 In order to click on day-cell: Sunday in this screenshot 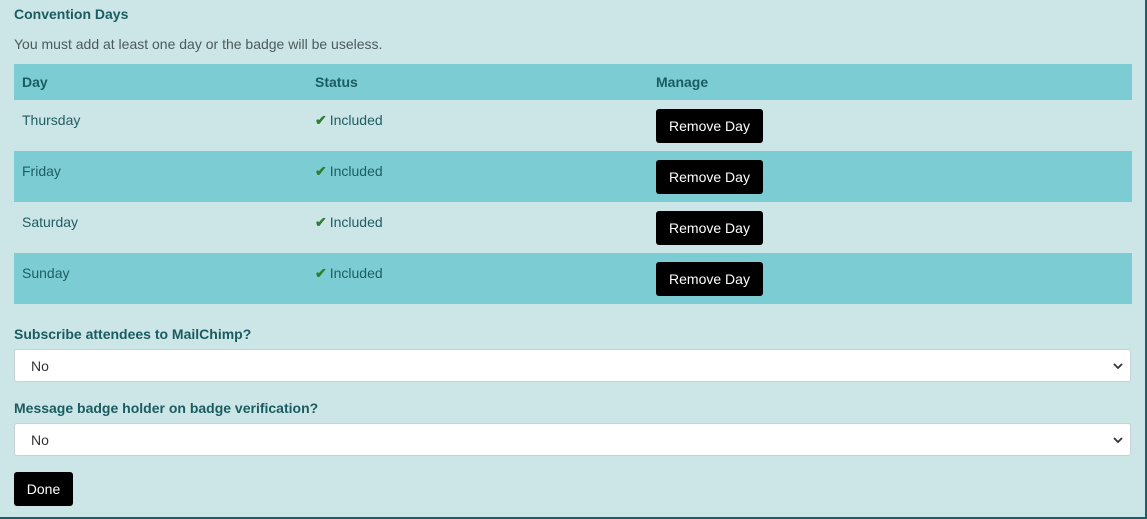, I will do `click(160, 278)`.